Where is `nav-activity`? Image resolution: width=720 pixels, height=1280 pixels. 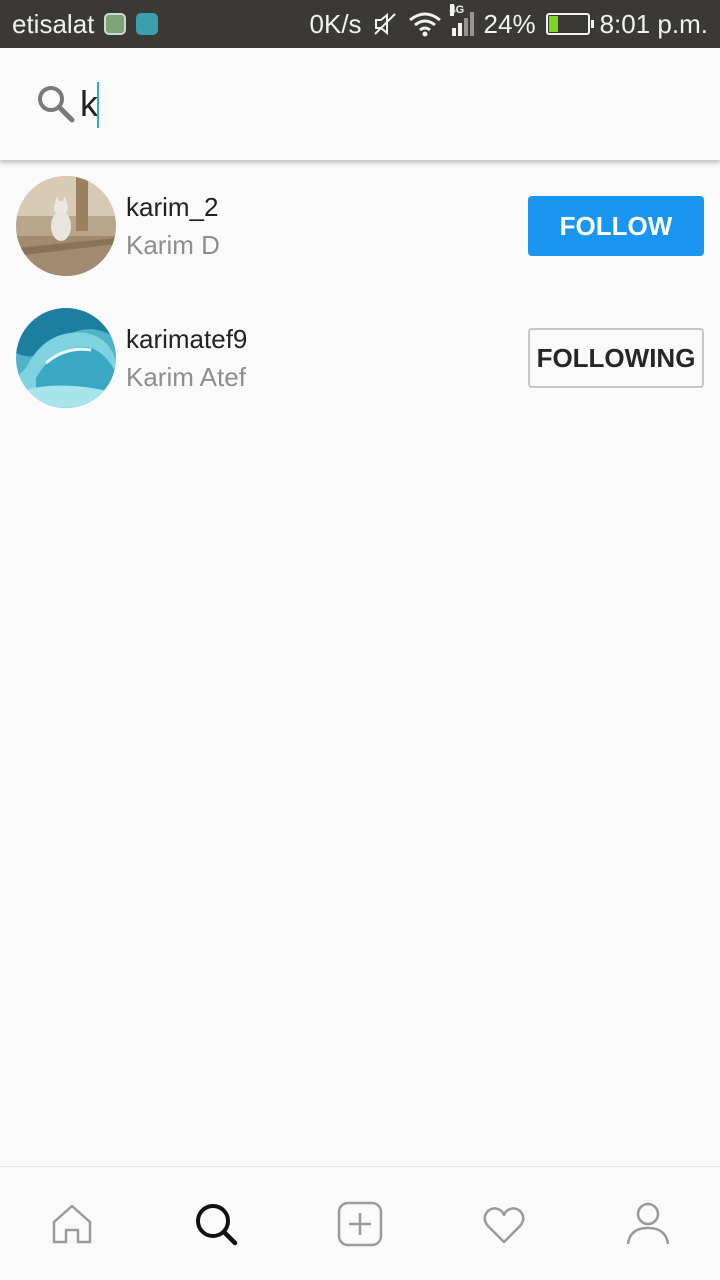 nav-activity is located at coordinates (504, 1223).